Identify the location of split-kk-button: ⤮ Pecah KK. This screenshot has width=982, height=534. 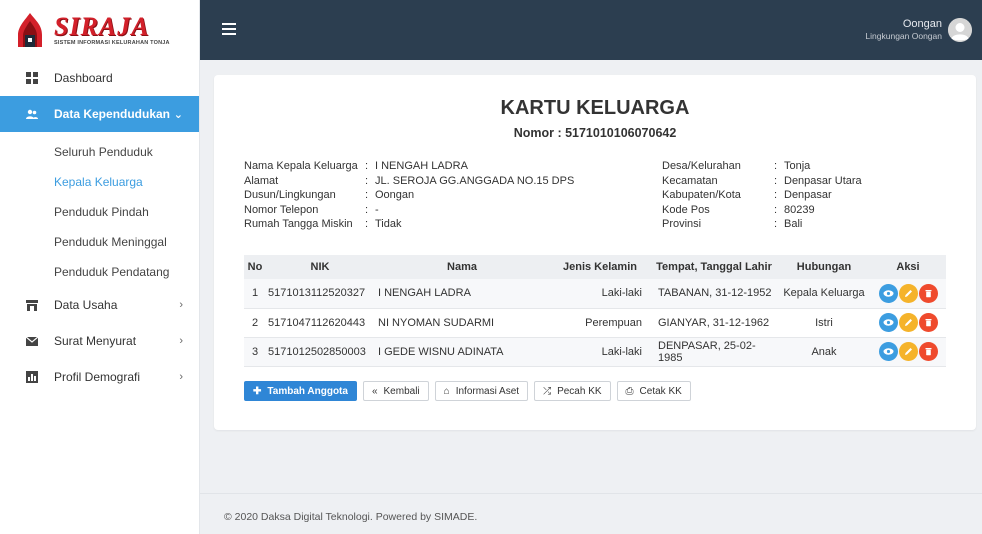
(572, 391).